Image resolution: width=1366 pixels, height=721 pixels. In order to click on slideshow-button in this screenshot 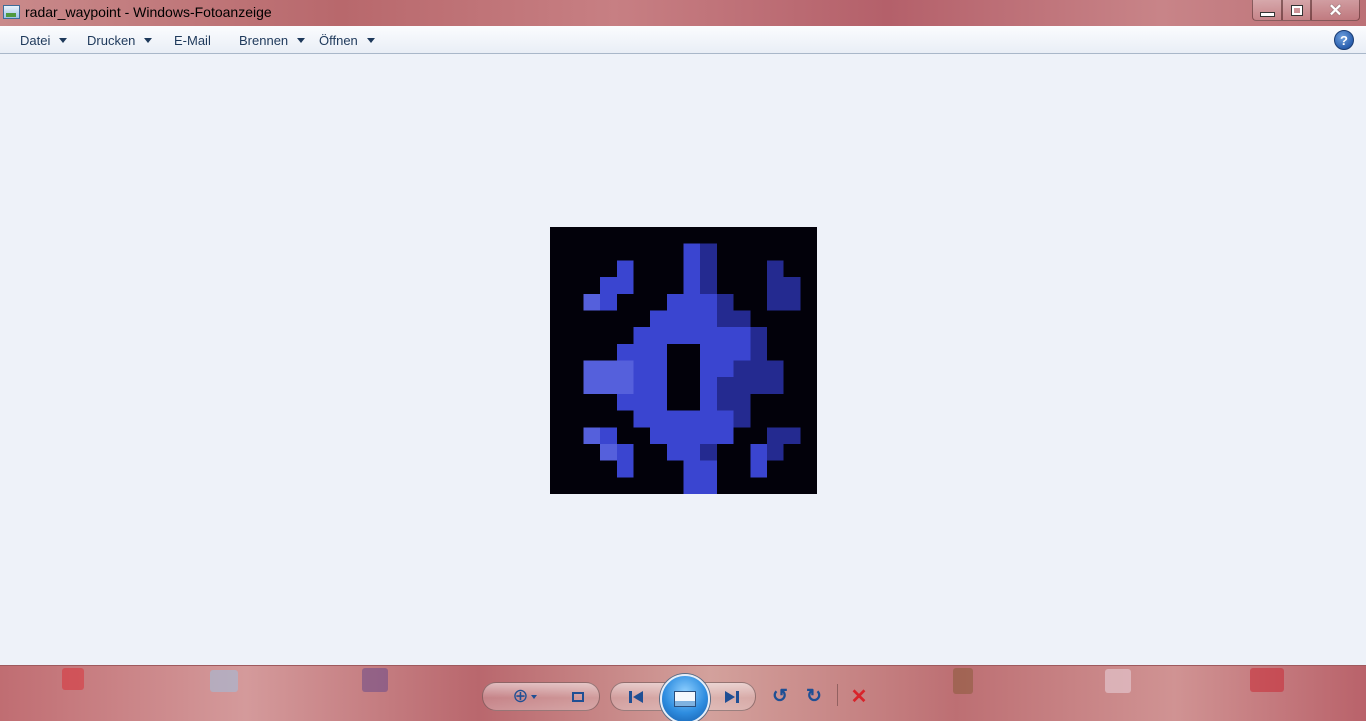, I will do `click(685, 697)`.